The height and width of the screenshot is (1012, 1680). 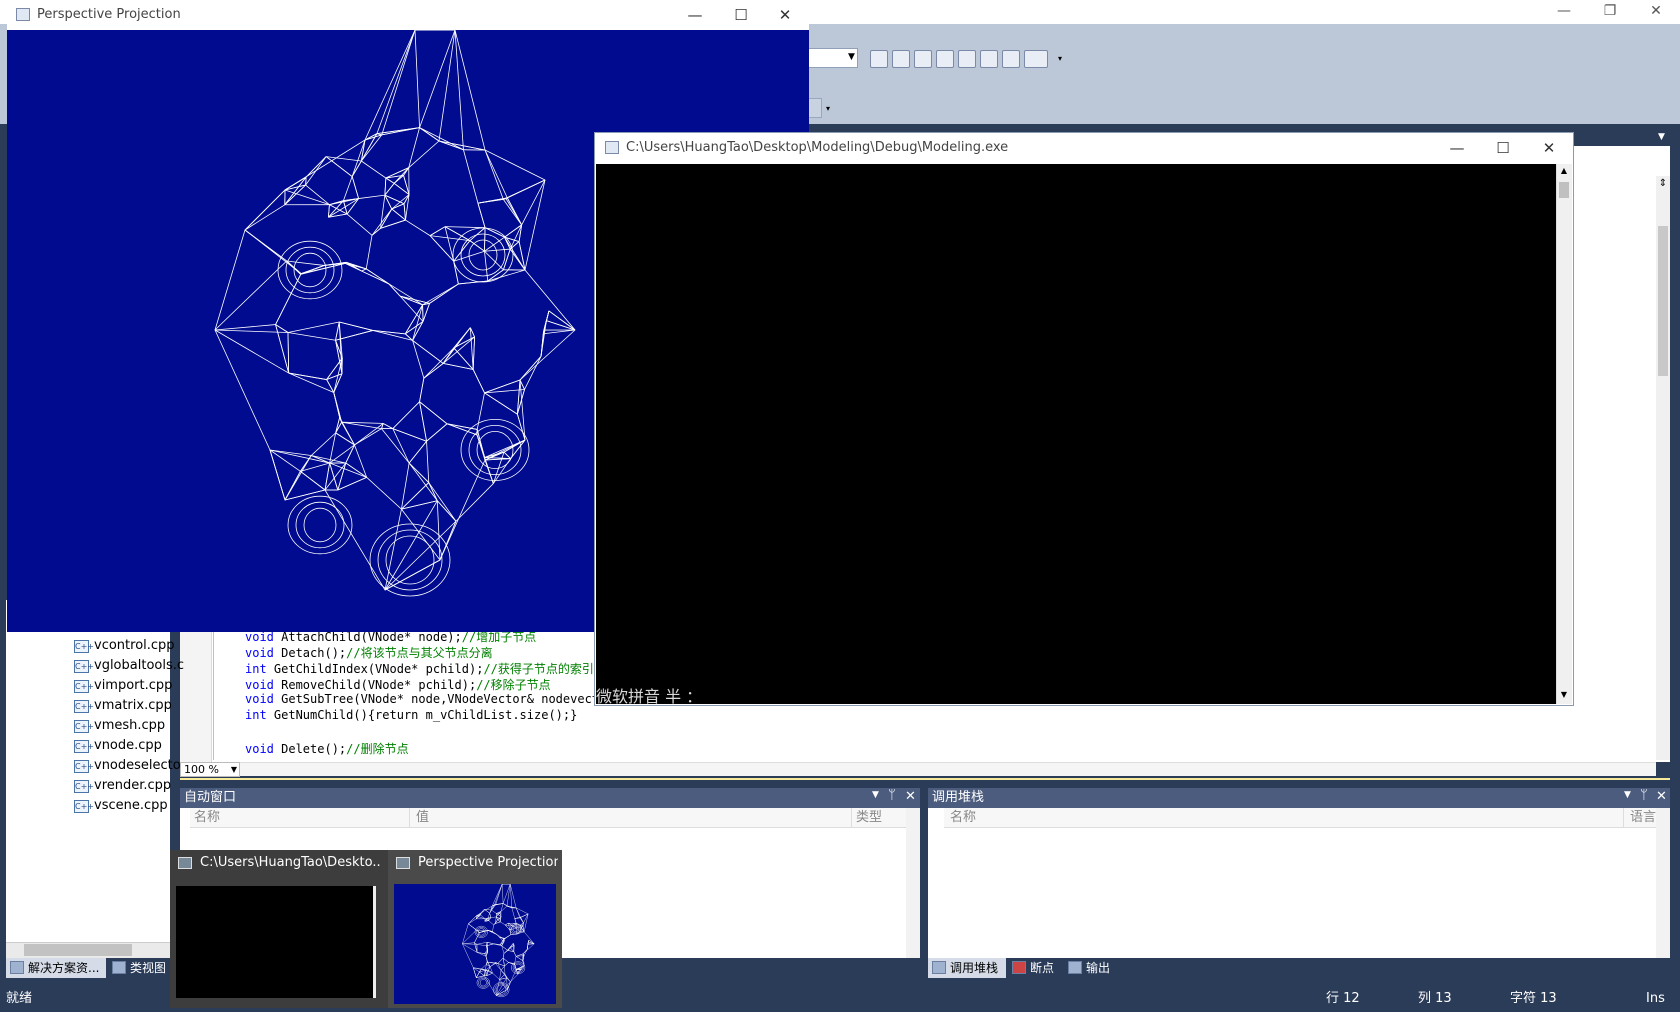 I want to click on split-icon: ⇕, so click(x=1663, y=185).